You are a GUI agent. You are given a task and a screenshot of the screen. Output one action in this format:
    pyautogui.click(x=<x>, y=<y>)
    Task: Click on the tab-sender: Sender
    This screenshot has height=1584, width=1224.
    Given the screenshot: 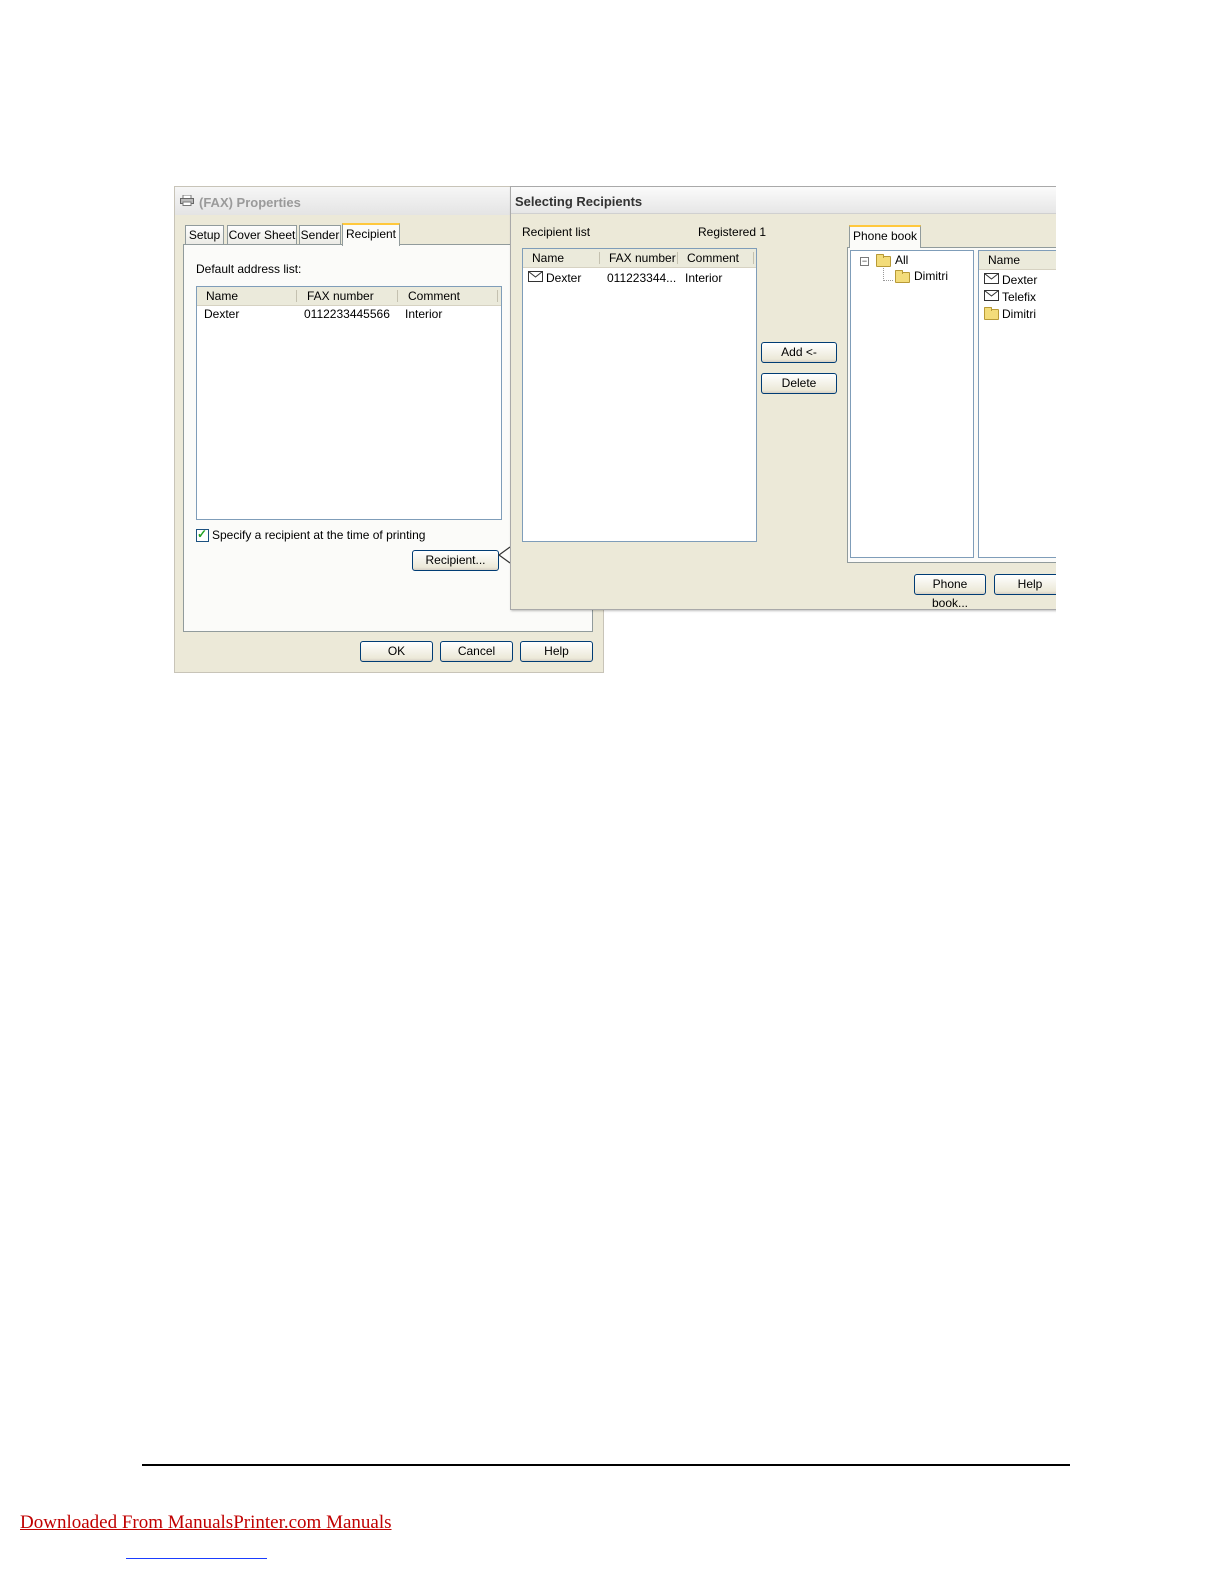 What is the action you would take?
    pyautogui.click(x=320, y=234)
    